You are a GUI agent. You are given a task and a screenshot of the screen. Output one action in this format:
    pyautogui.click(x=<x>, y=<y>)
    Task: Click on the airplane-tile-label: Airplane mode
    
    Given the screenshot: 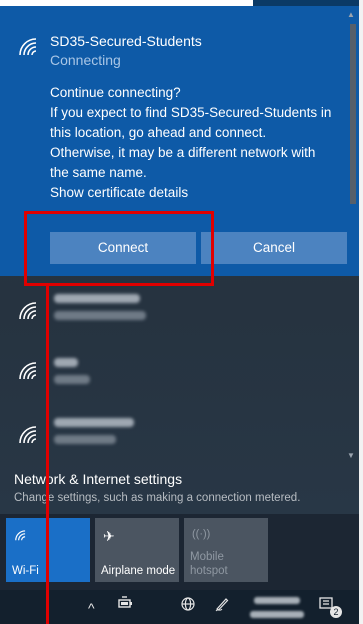 What is the action you would take?
    pyautogui.click(x=138, y=571)
    